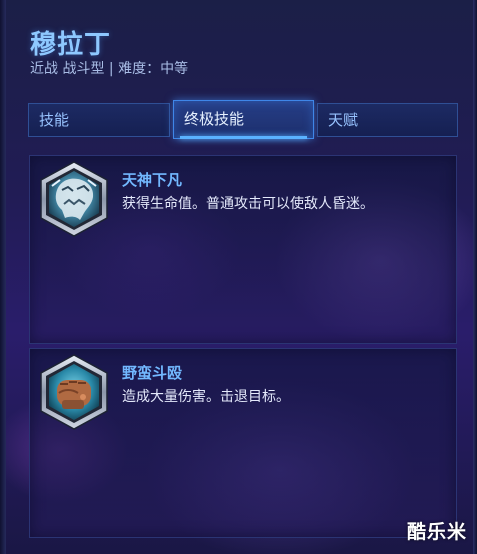 This screenshot has width=477, height=554. I want to click on tab-abilities: 技能, so click(99, 120).